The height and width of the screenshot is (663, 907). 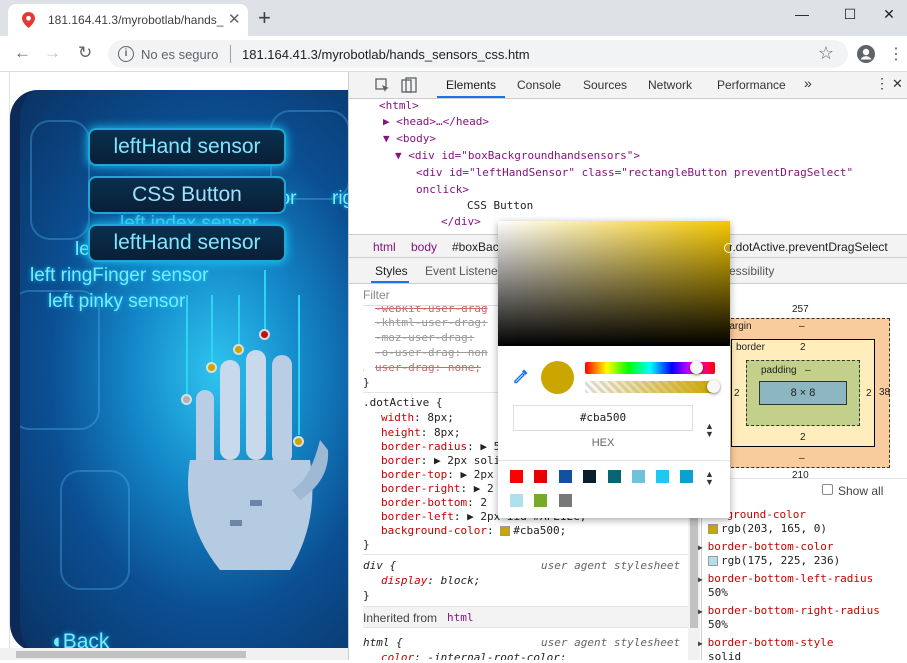 I want to click on alpha-slider-knob, so click(x=713, y=386).